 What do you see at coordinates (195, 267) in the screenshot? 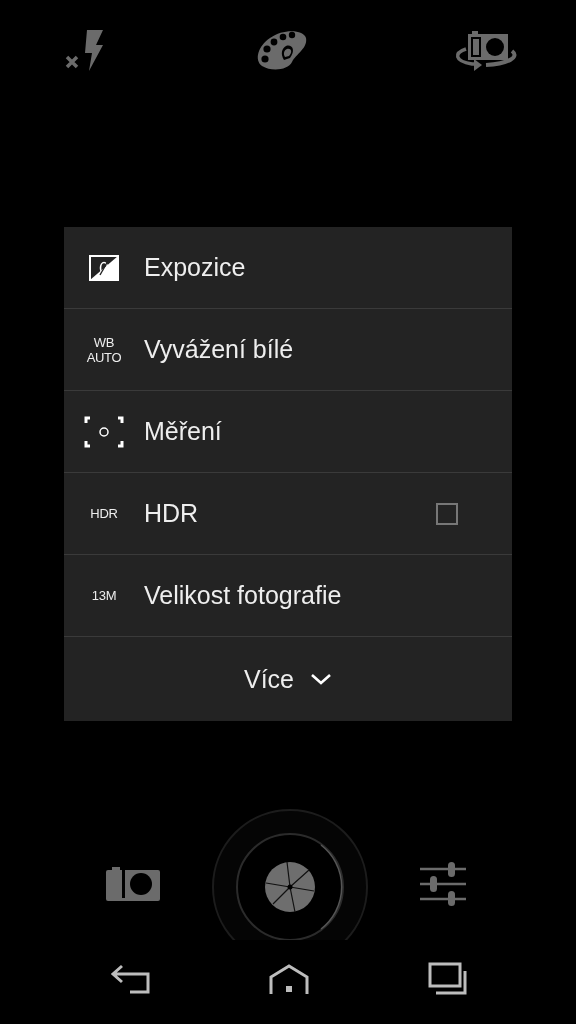
I see `menu-item-label: Expozice` at bounding box center [195, 267].